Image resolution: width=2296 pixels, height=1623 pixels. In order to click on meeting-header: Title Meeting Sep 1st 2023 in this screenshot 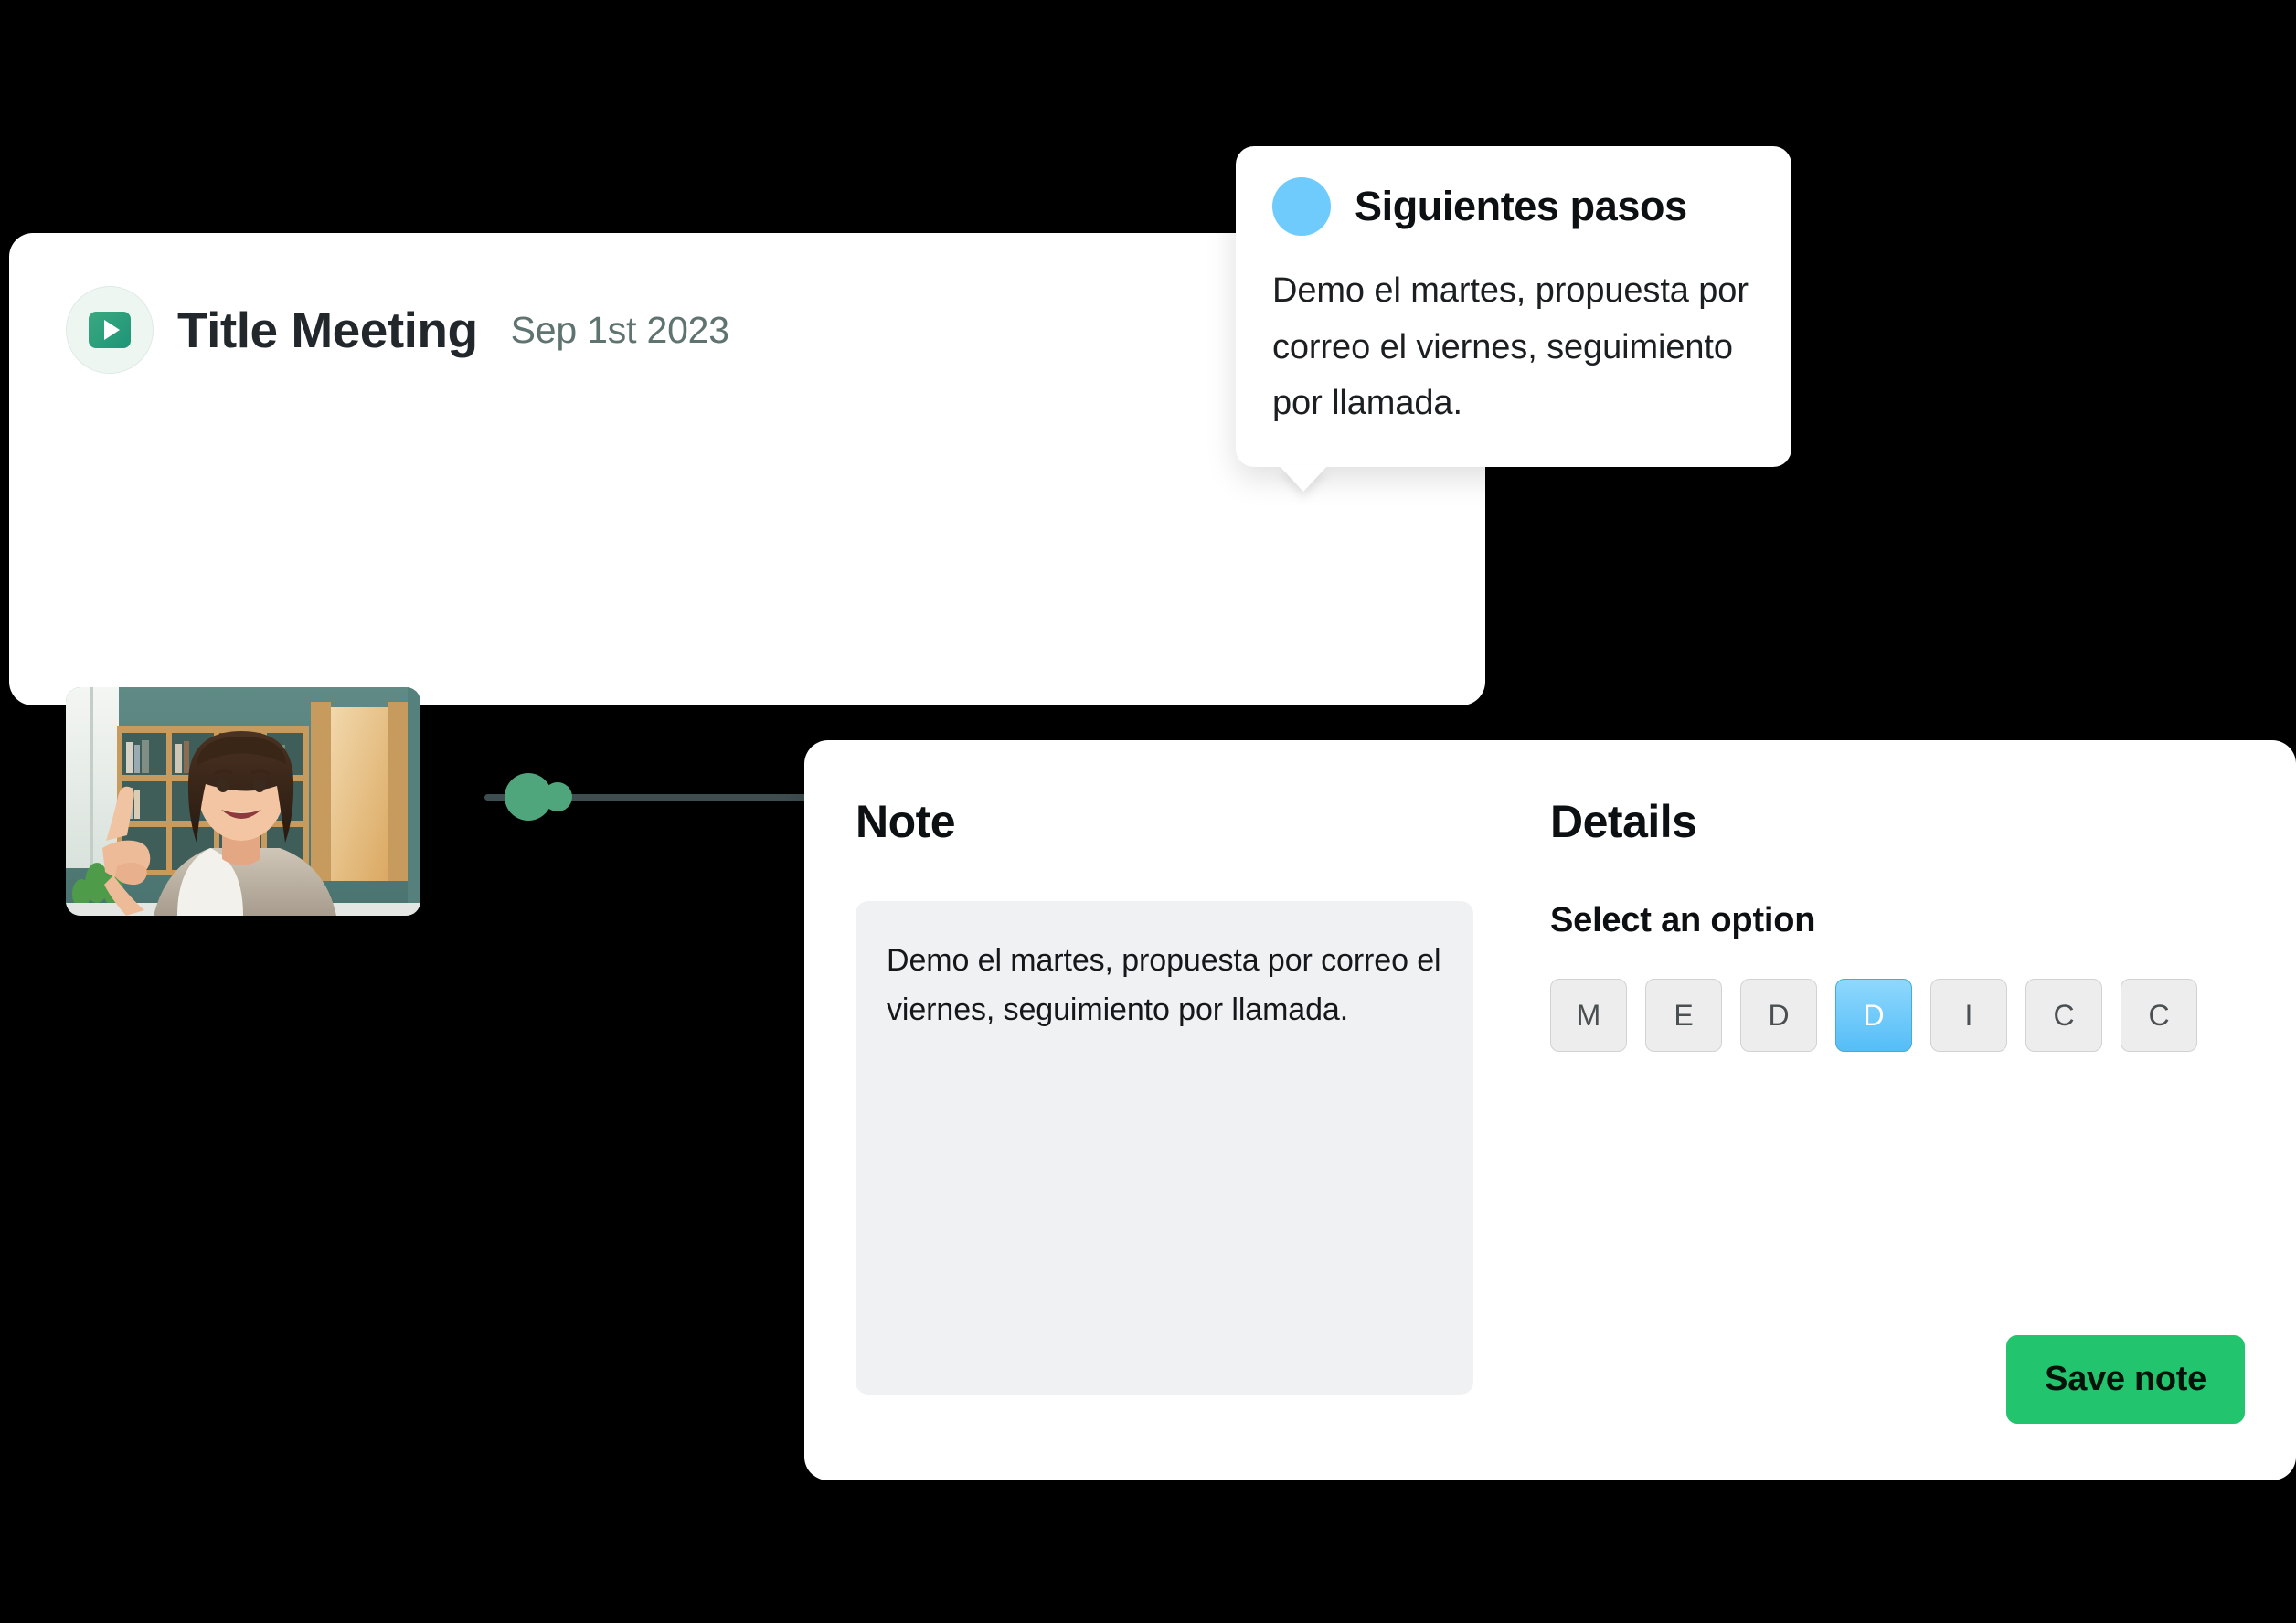, I will do `click(397, 330)`.